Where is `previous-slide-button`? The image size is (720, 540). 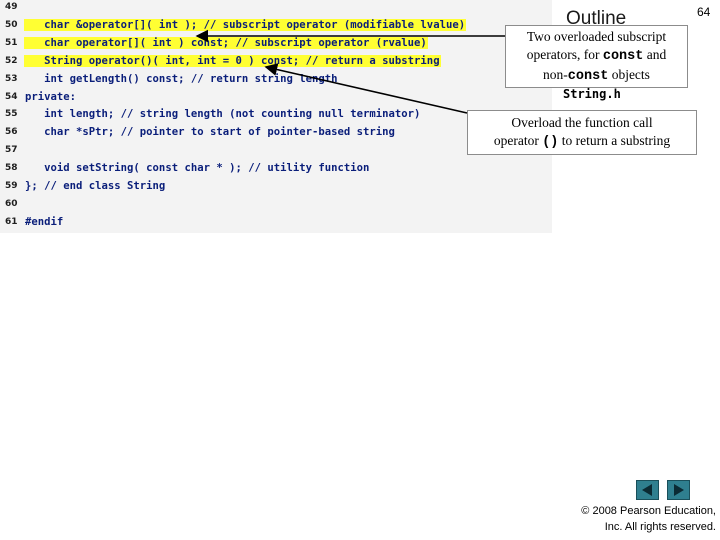
previous-slide-button is located at coordinates (647, 490).